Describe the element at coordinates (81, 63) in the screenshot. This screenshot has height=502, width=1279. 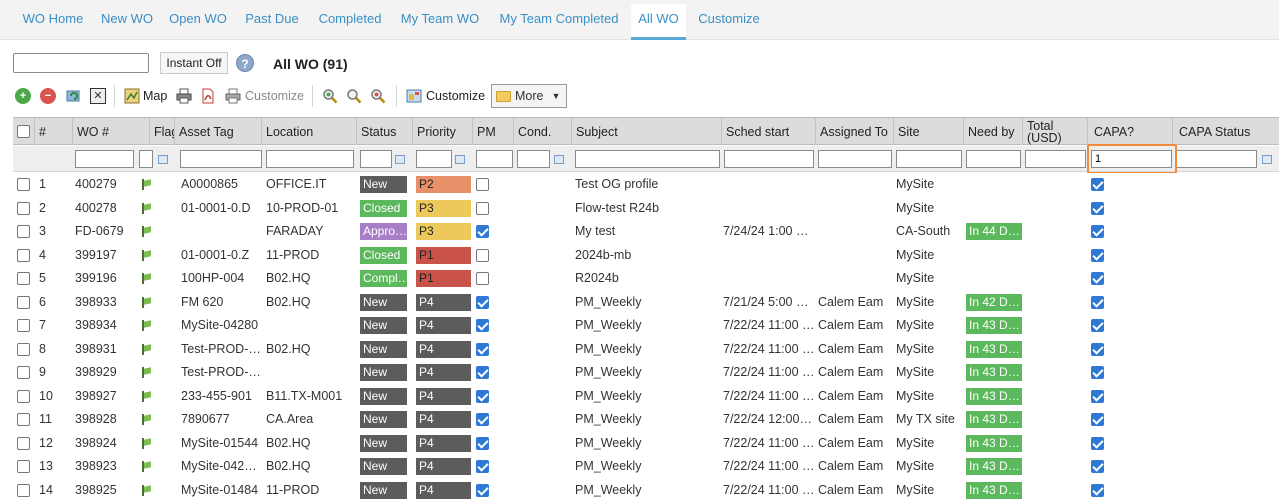
I see `search-input` at that location.